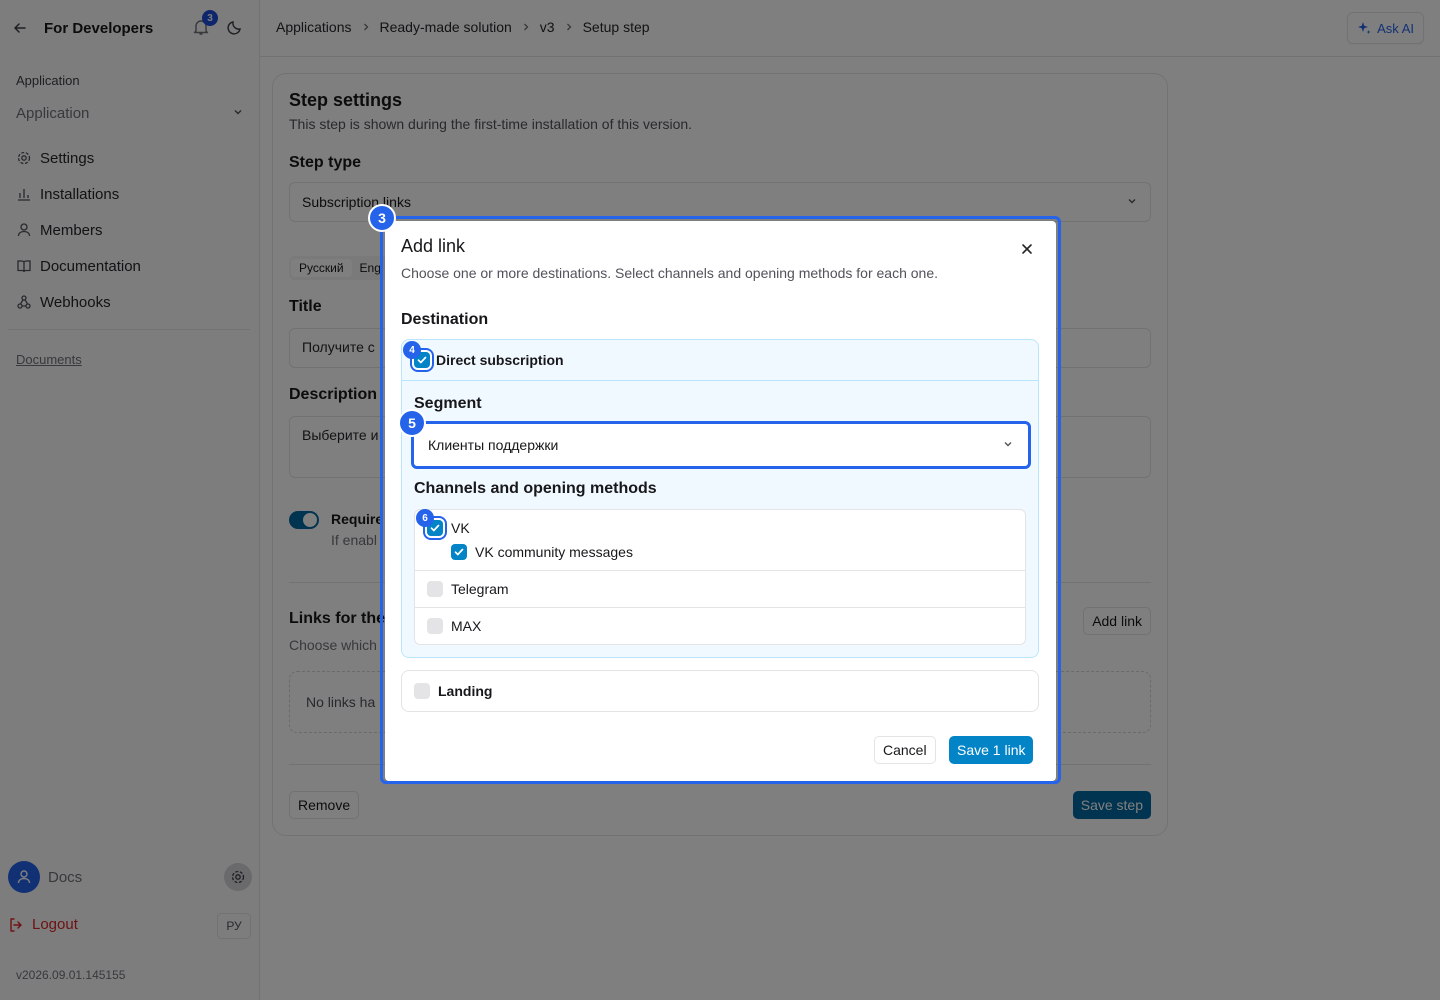  What do you see at coordinates (500, 360) in the screenshot?
I see `direct-subscription-label: Direct subscription` at bounding box center [500, 360].